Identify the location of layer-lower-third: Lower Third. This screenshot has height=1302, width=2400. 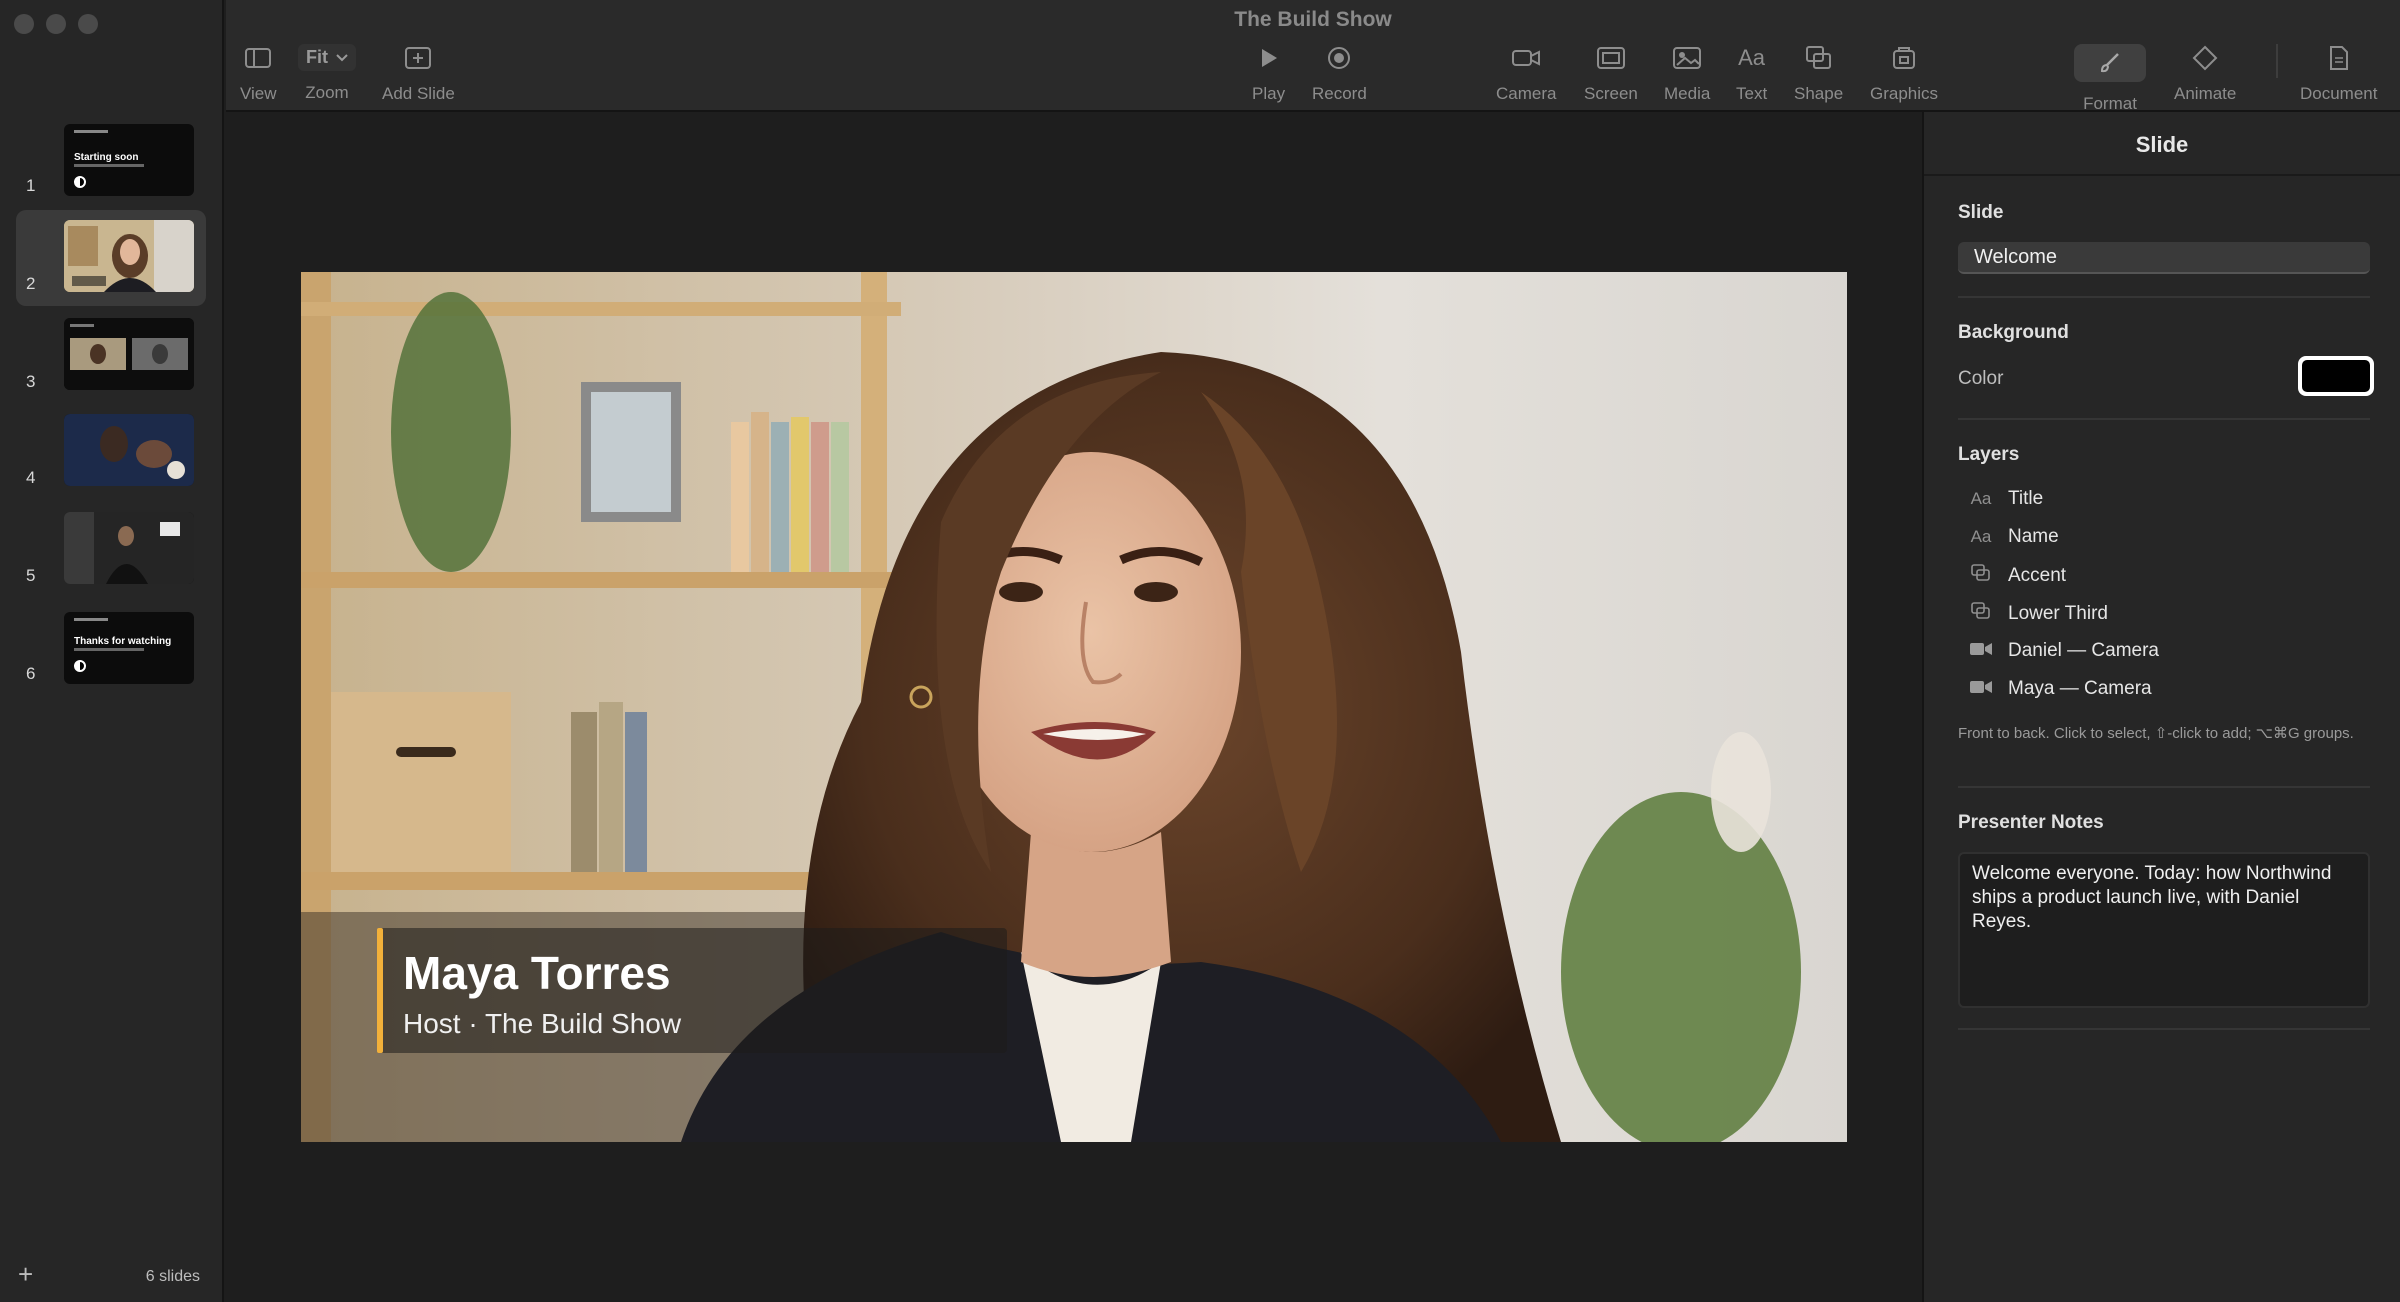
(2038, 613).